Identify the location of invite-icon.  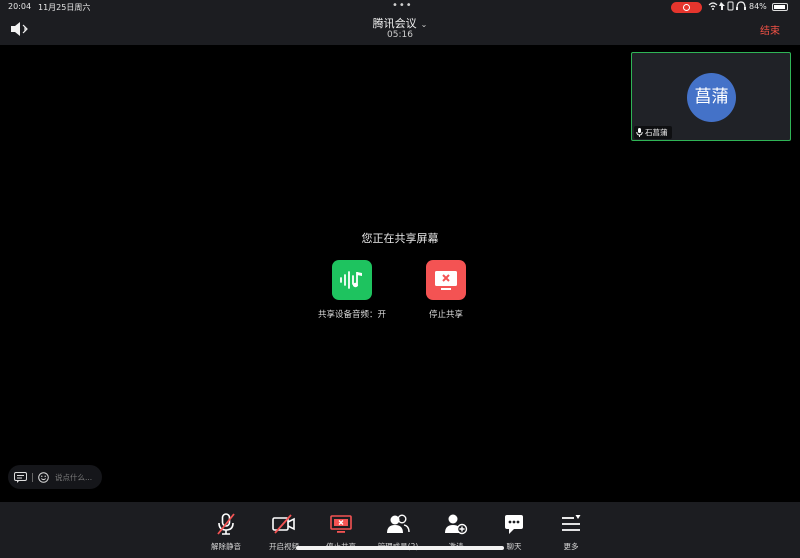
(456, 524).